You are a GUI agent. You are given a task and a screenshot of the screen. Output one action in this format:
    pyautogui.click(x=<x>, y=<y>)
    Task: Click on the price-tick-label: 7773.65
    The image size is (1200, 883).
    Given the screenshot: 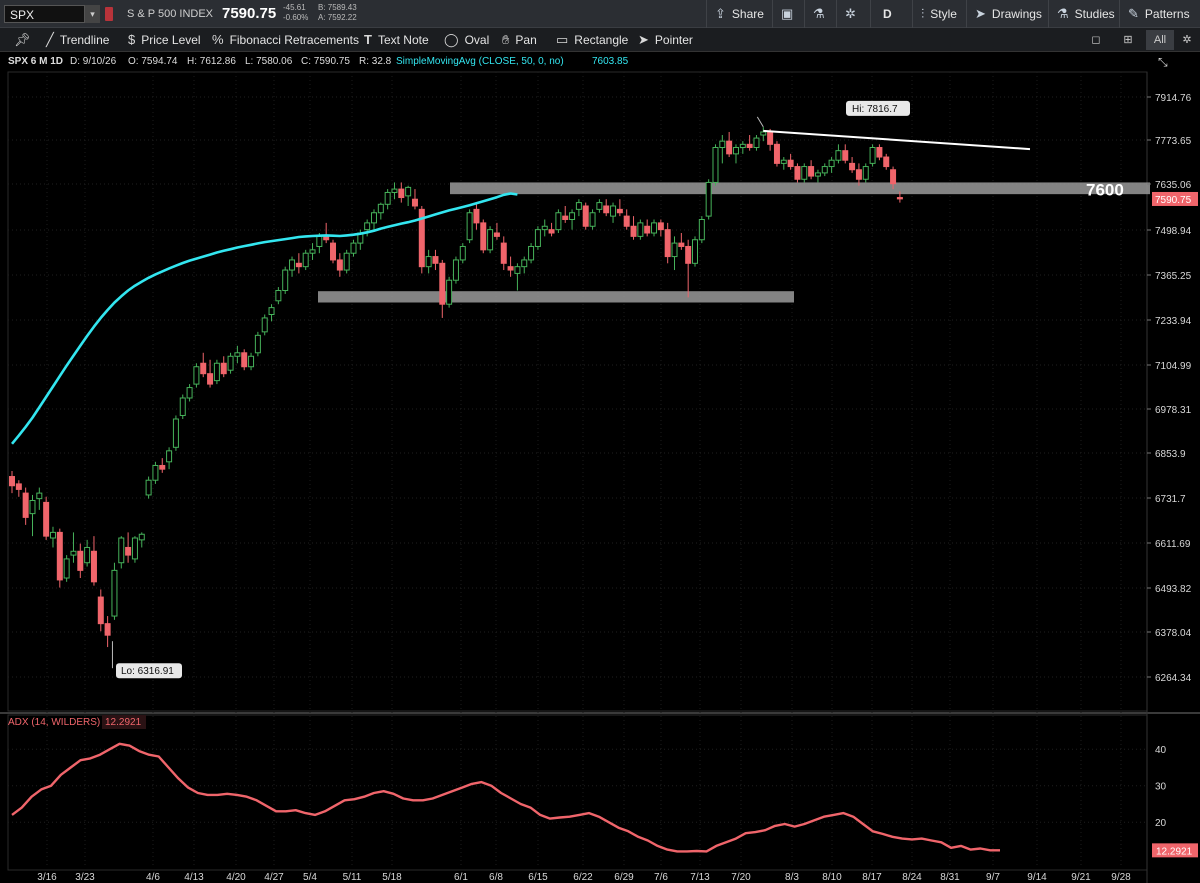 What is the action you would take?
    pyautogui.click(x=1173, y=141)
    